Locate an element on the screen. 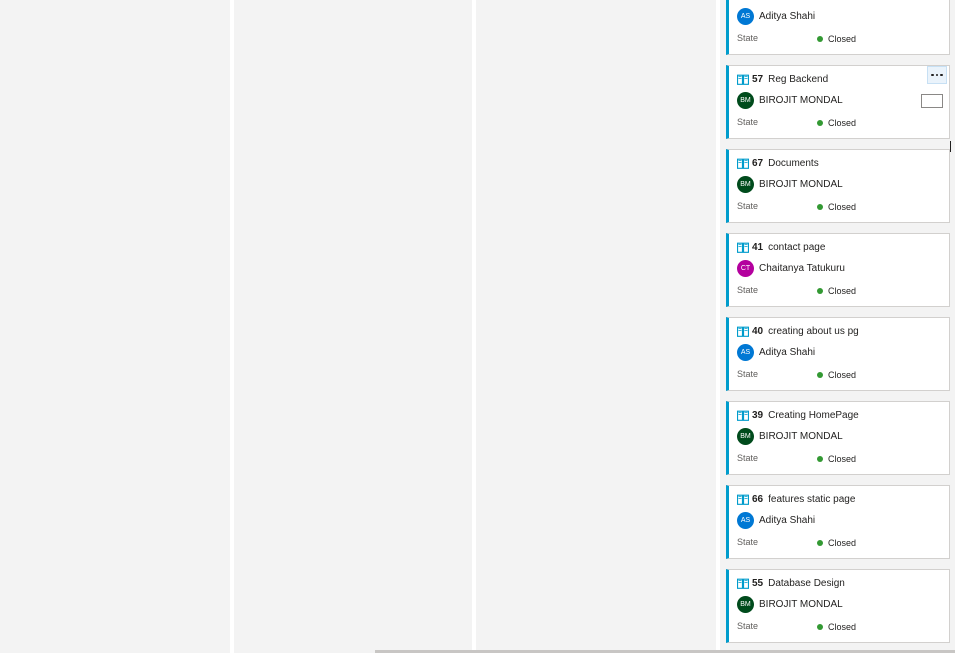 Image resolution: width=955 pixels, height=653 pixels. work-item-id: 55 is located at coordinates (758, 583).